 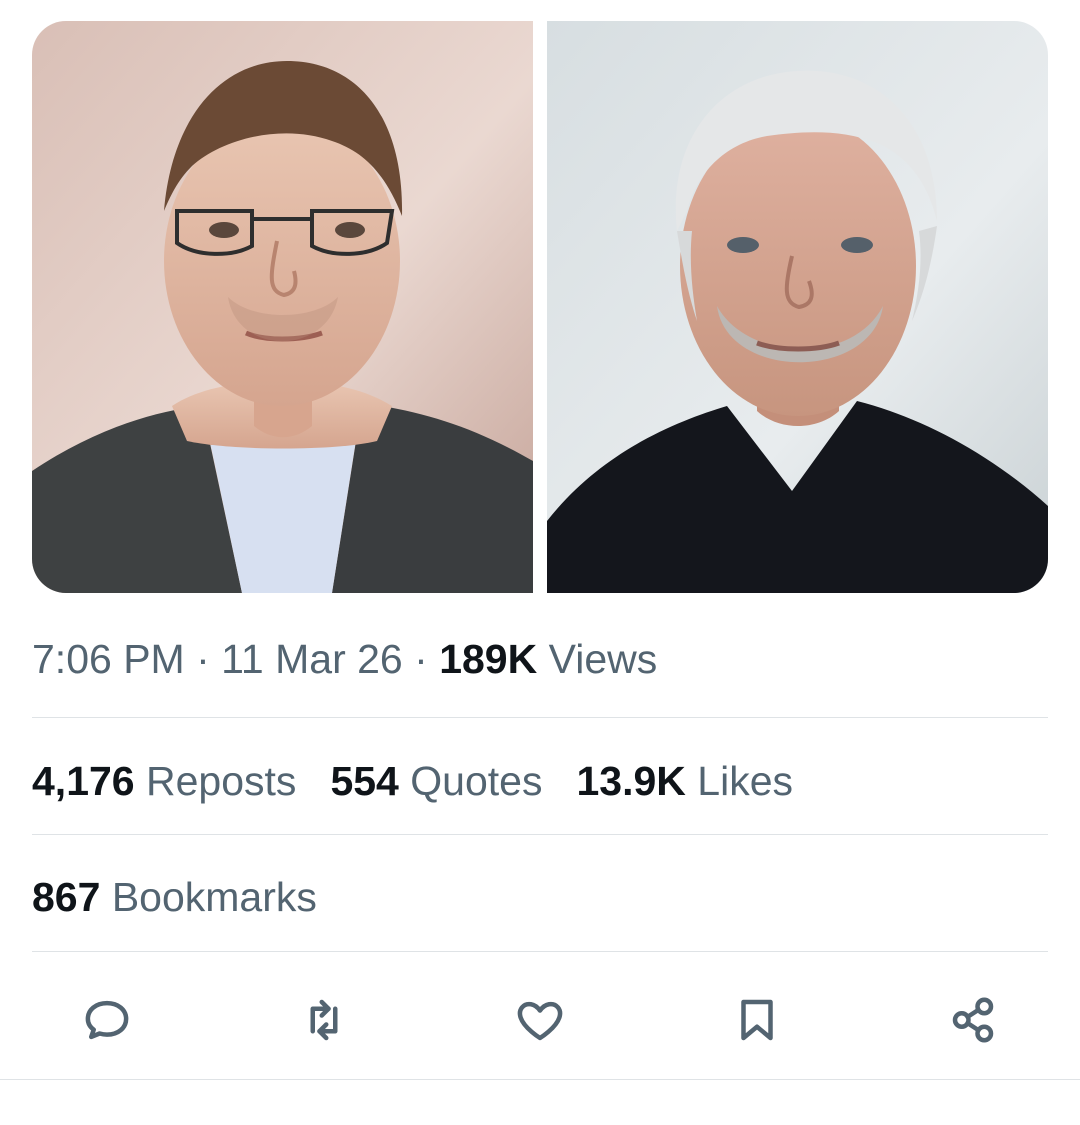 What do you see at coordinates (83, 781) in the screenshot?
I see `reposts-count: 4,176` at bounding box center [83, 781].